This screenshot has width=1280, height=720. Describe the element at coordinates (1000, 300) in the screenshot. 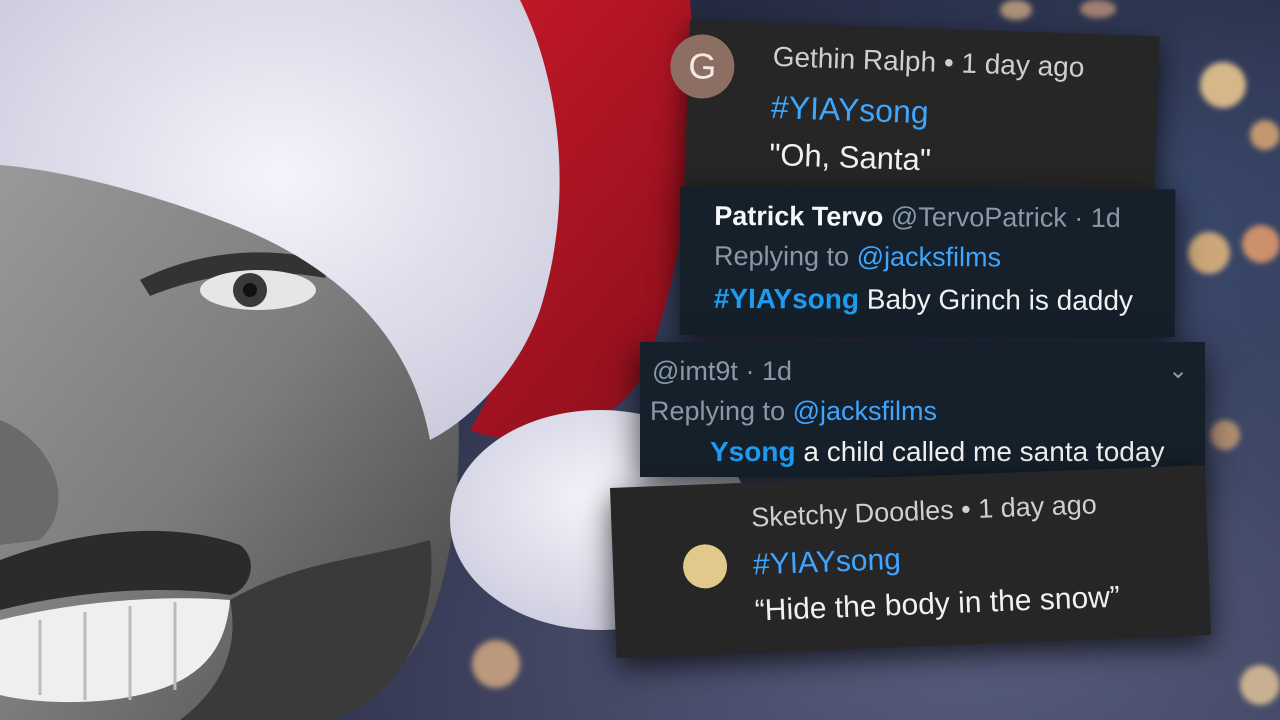

I see `tweet-text: Baby Grinch is daddy` at that location.